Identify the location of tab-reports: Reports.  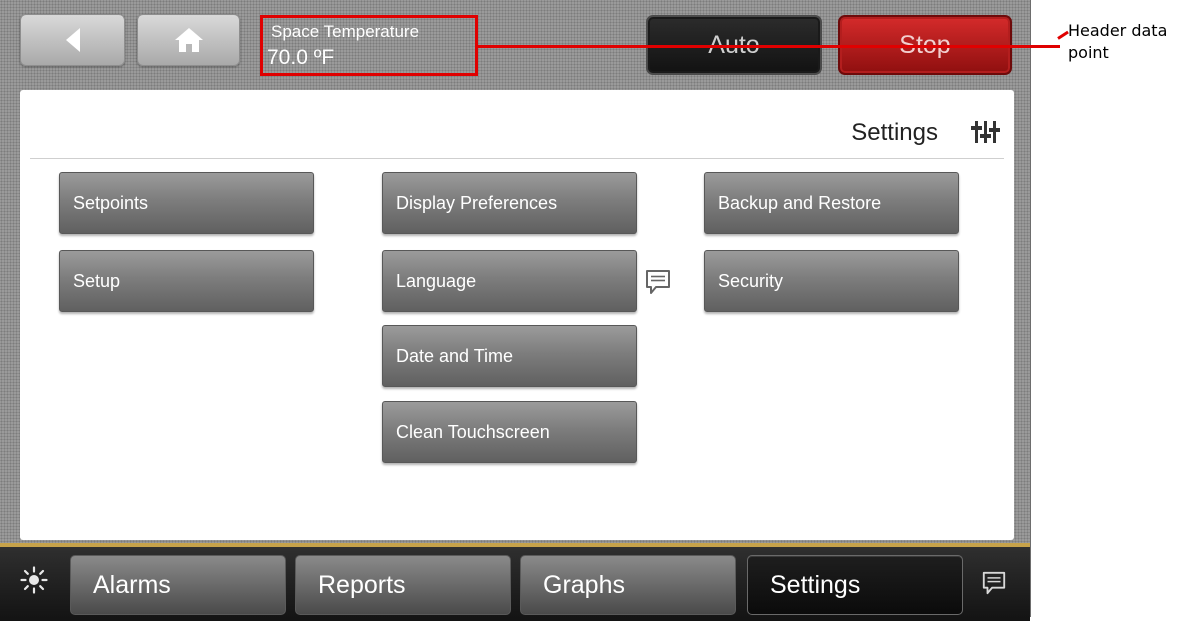
(403, 585).